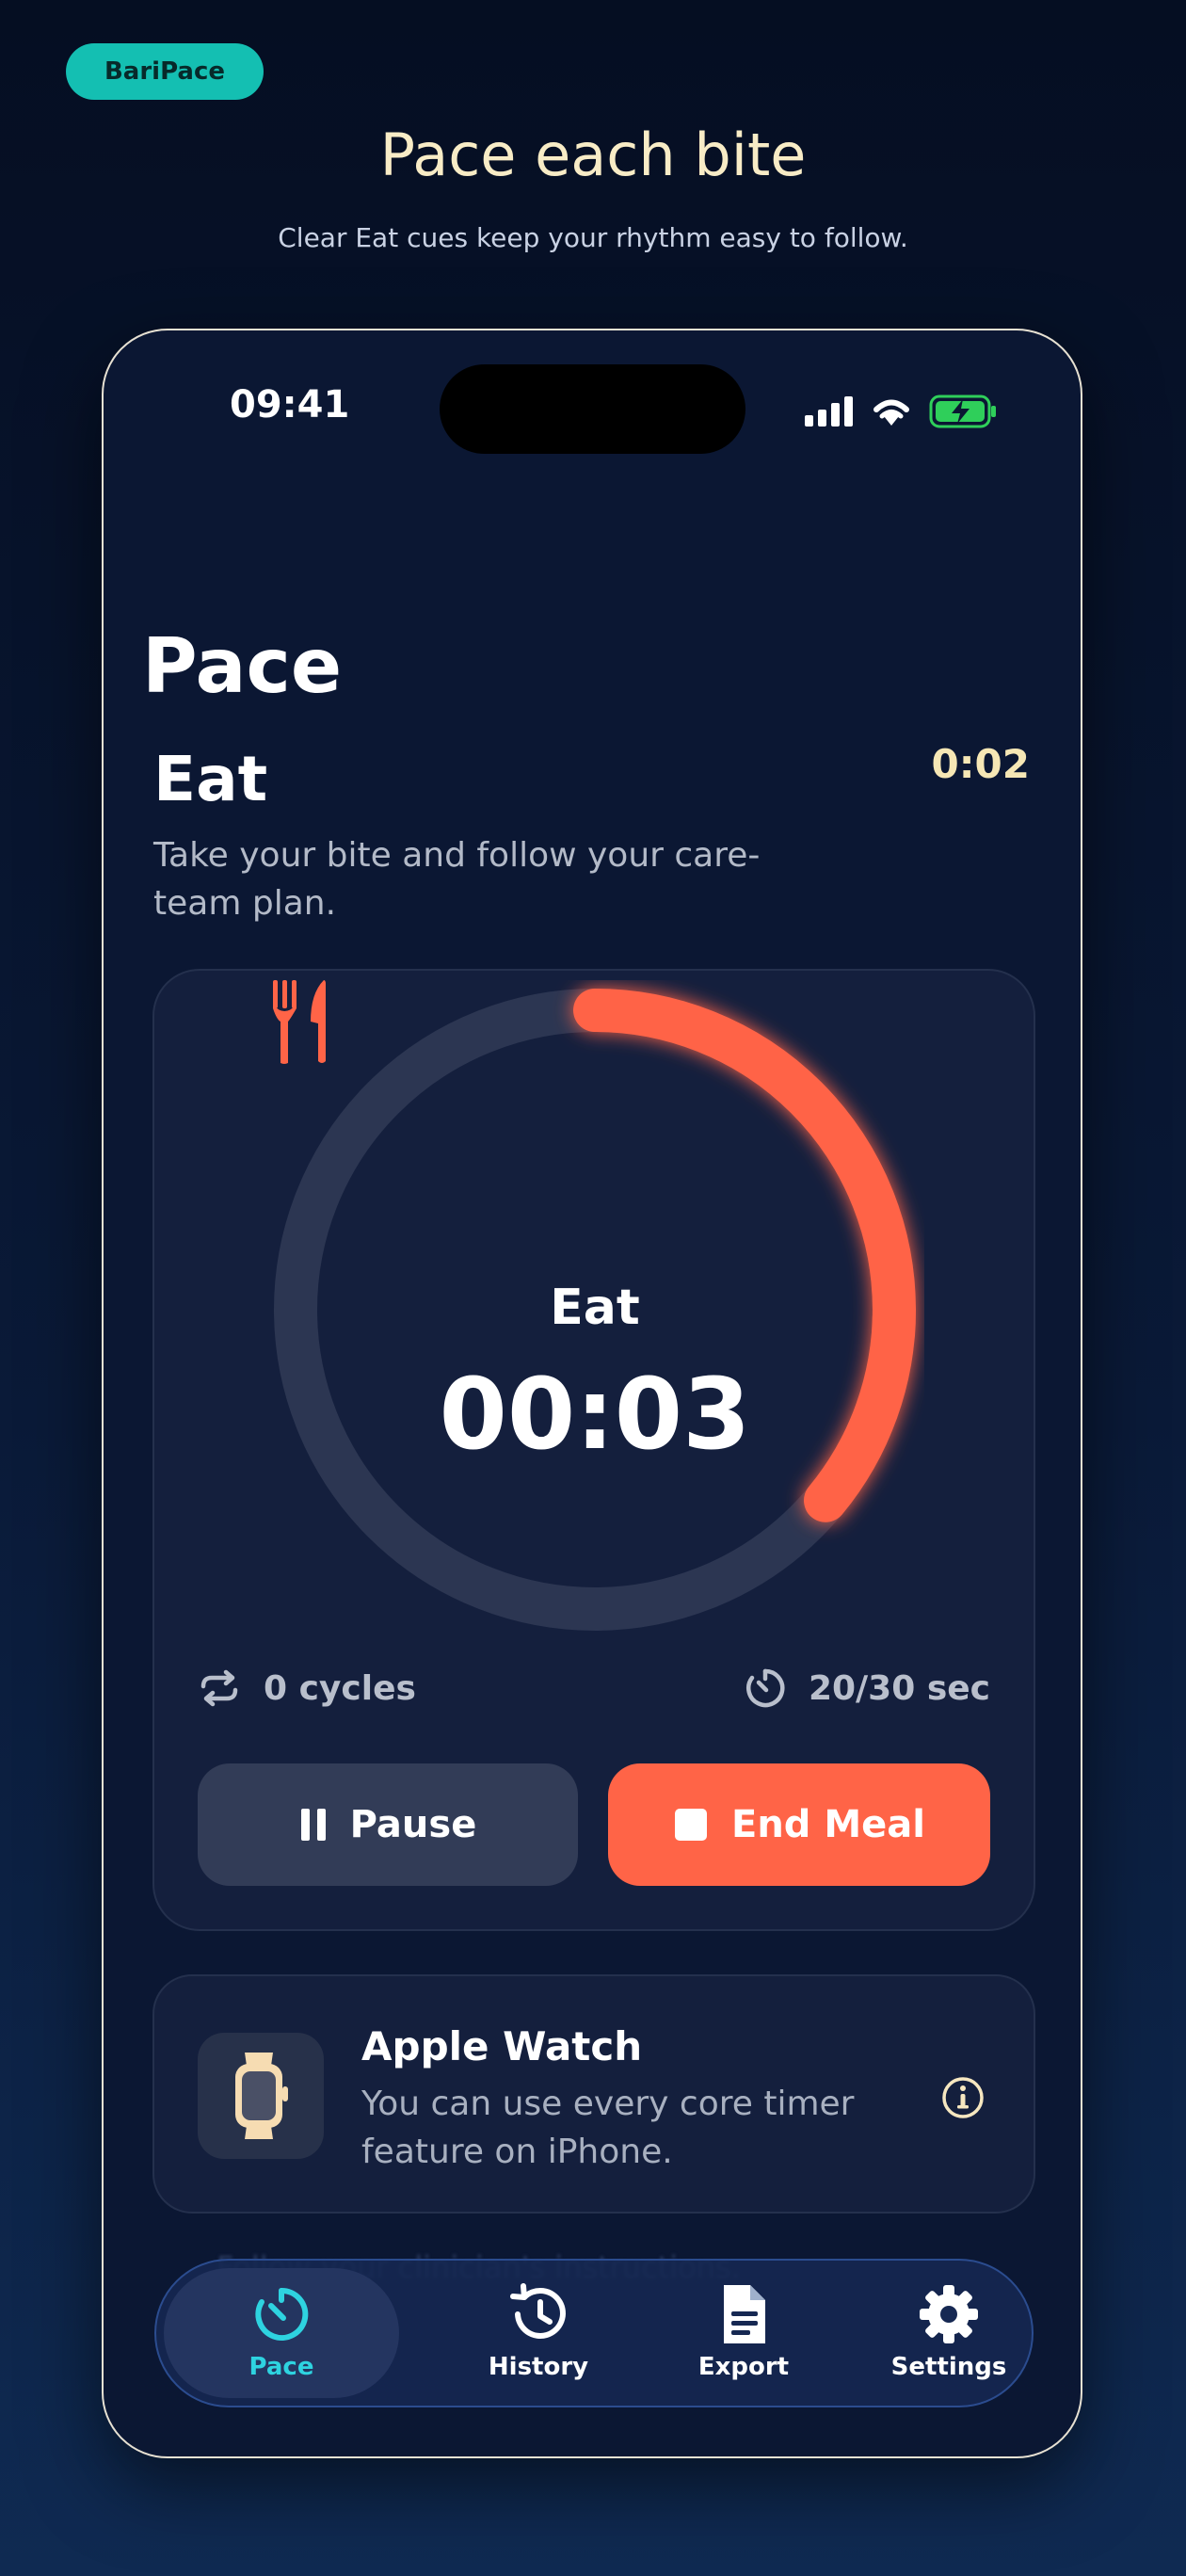 This screenshot has width=1186, height=2576. What do you see at coordinates (210, 779) in the screenshot?
I see `phase-title: Eat` at bounding box center [210, 779].